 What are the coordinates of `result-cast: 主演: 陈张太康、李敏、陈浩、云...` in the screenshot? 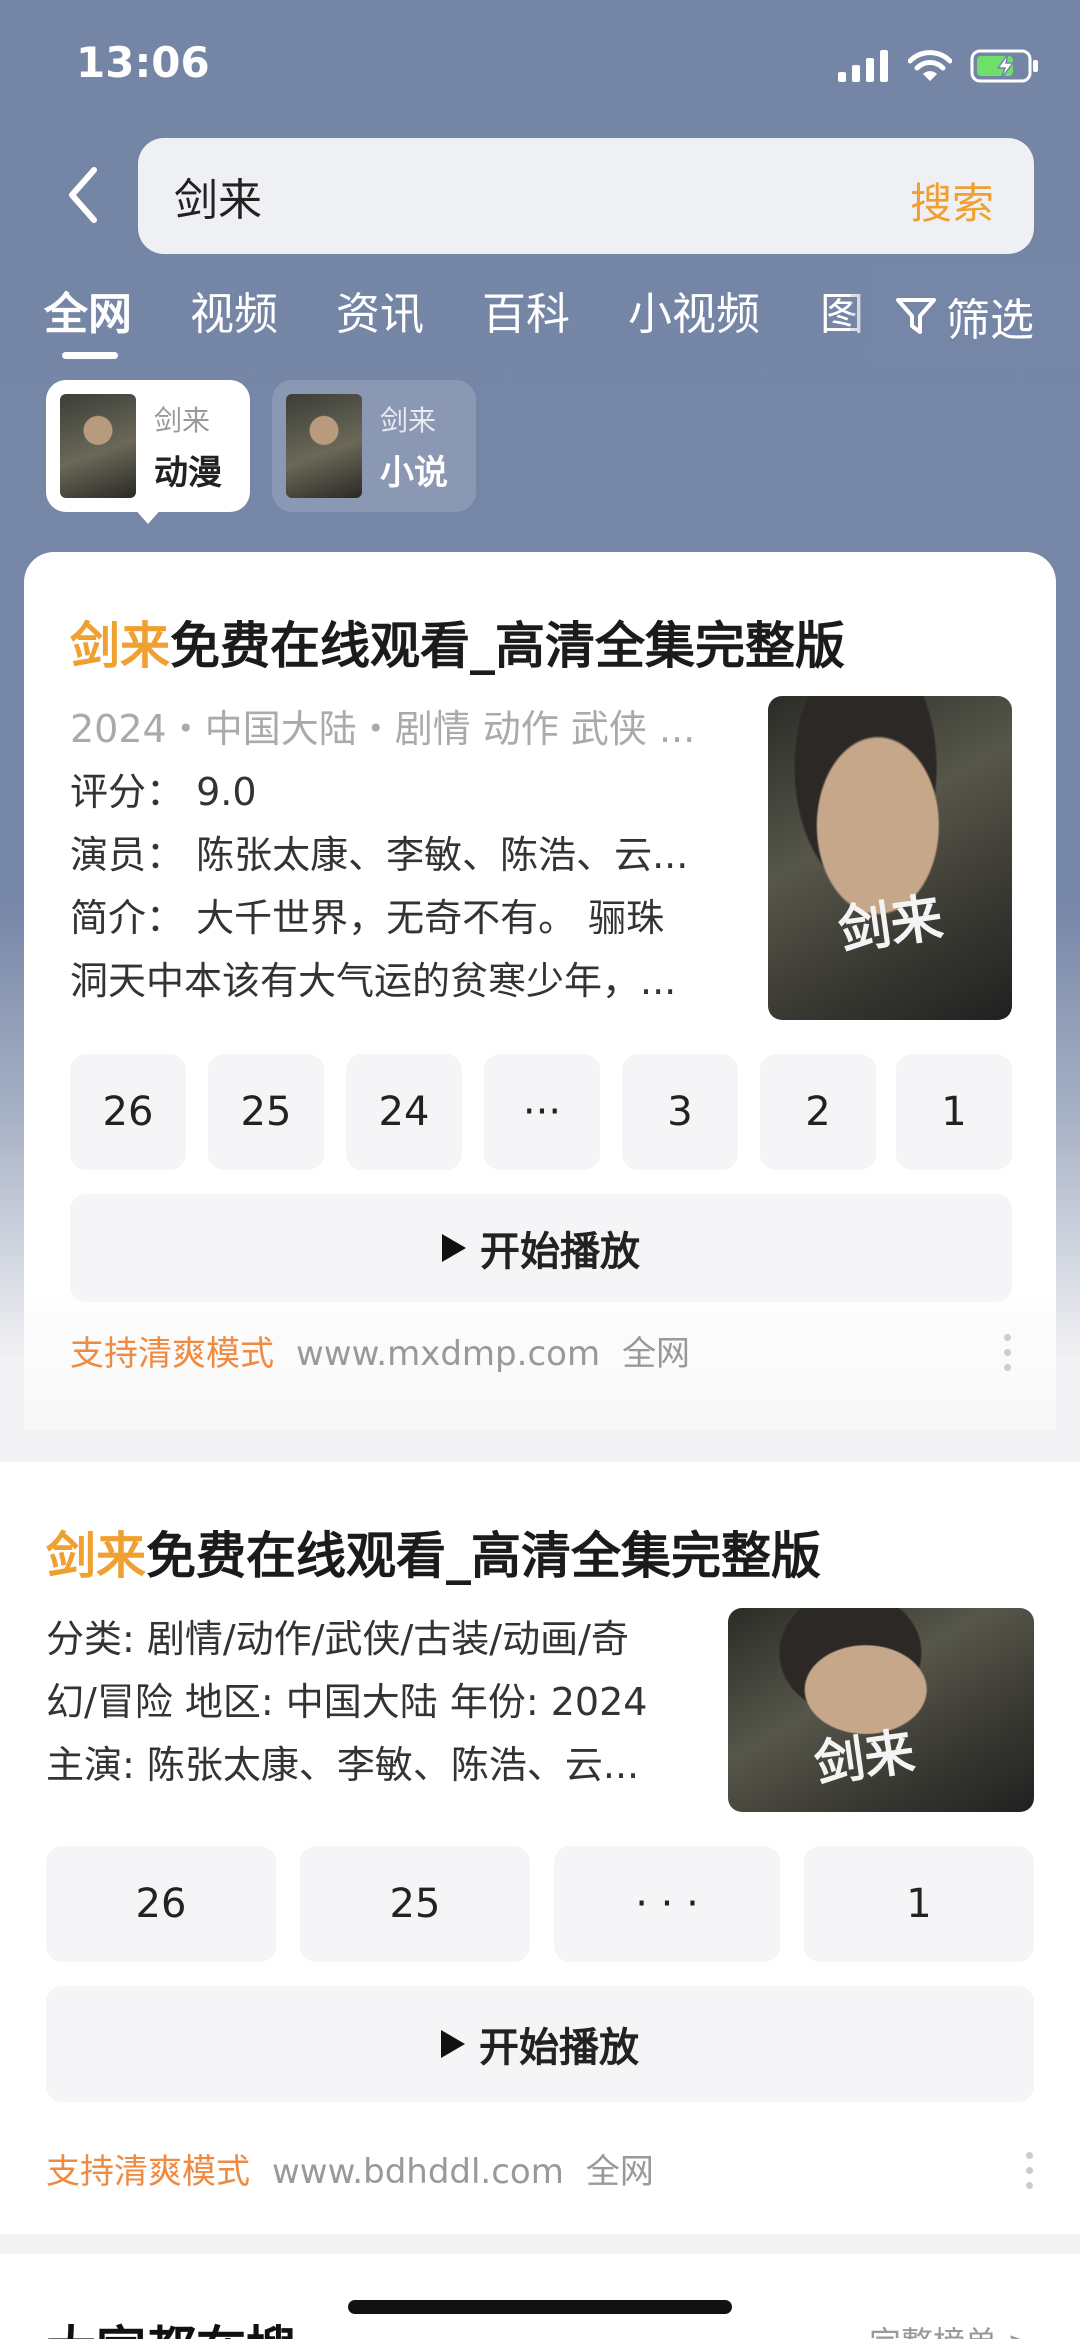 It's located at (343, 1765).